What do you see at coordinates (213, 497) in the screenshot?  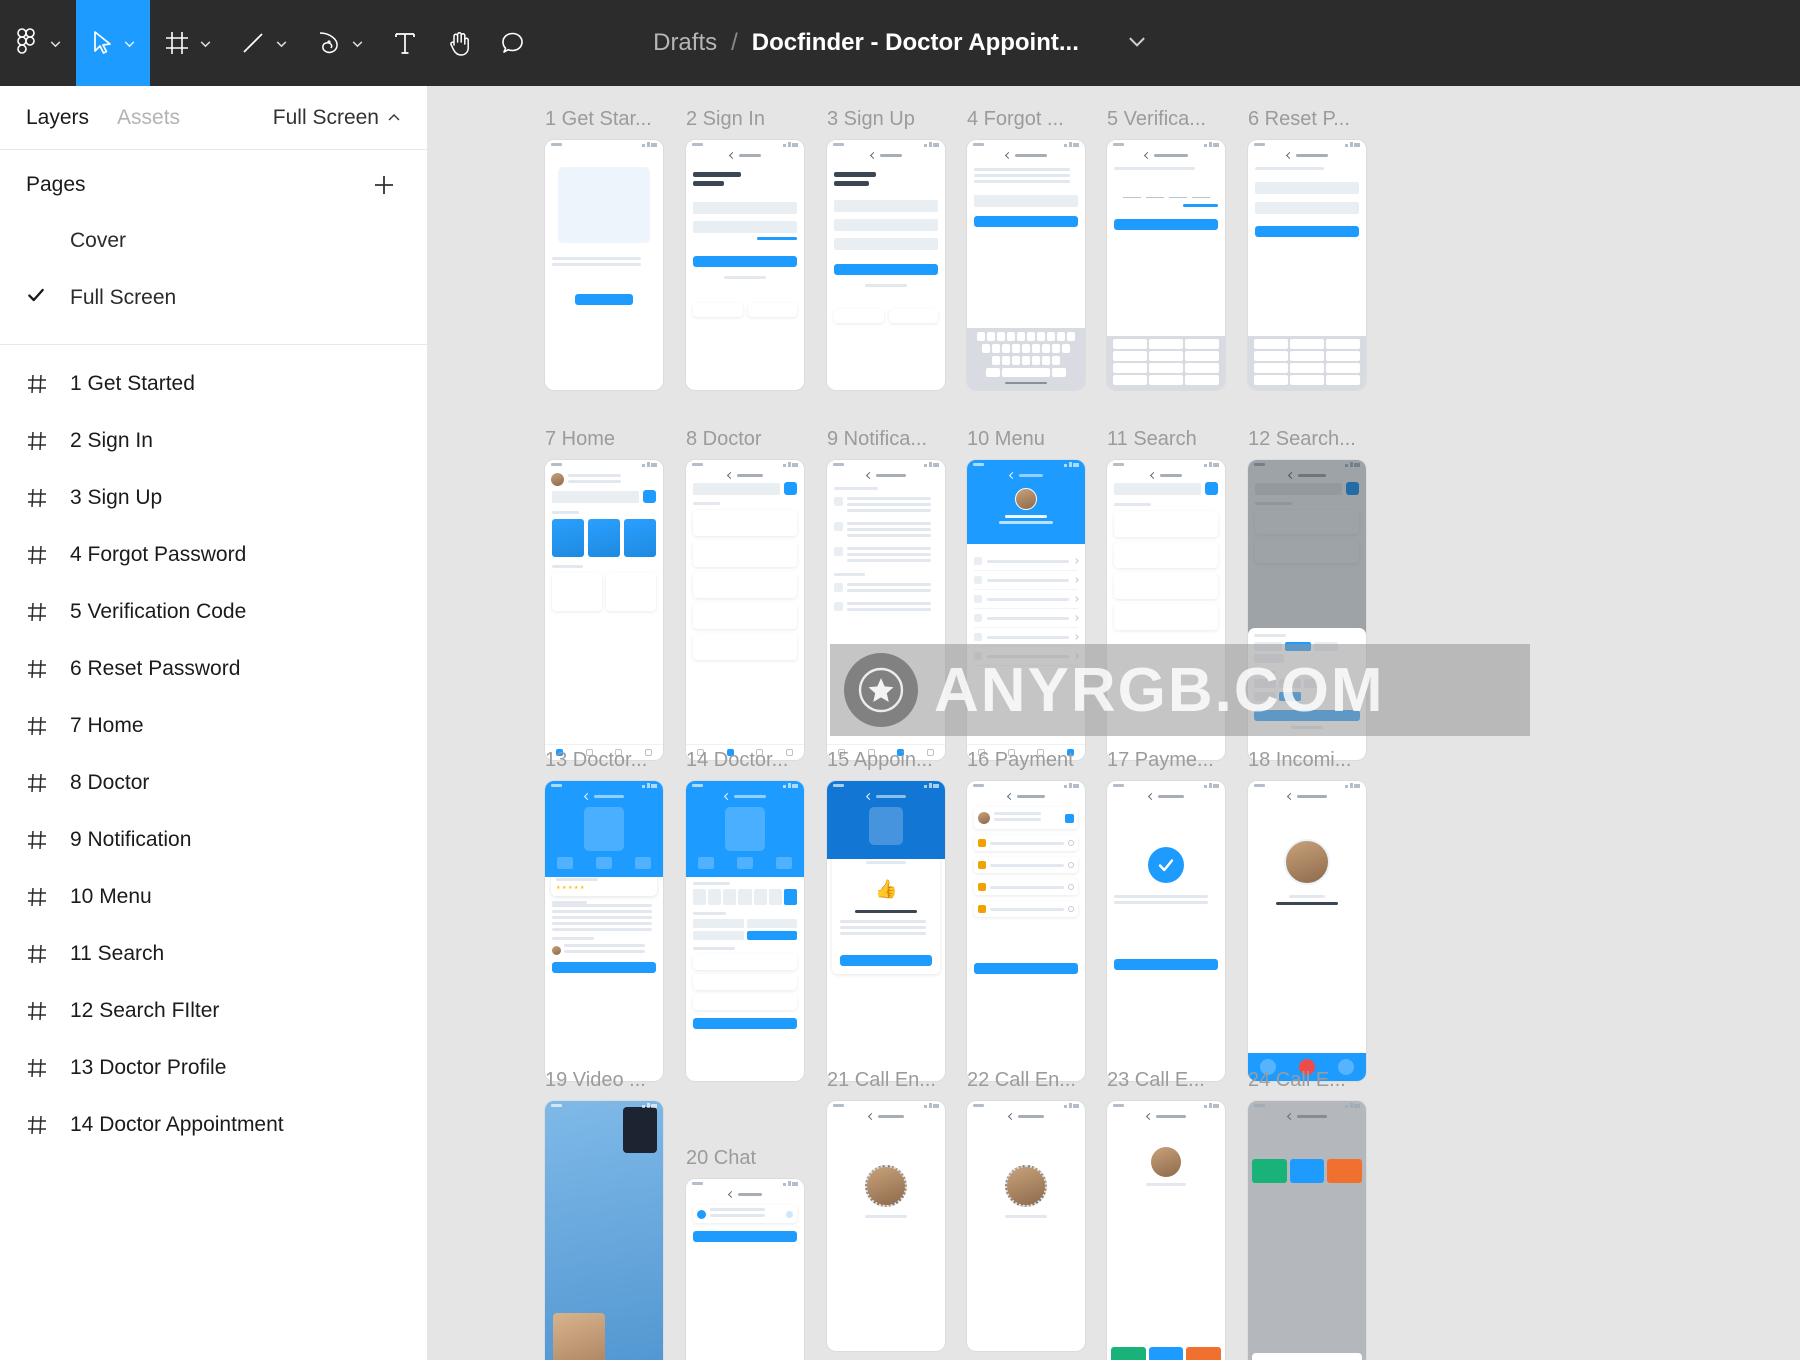 I see `layer-item: 3 Sign Up` at bounding box center [213, 497].